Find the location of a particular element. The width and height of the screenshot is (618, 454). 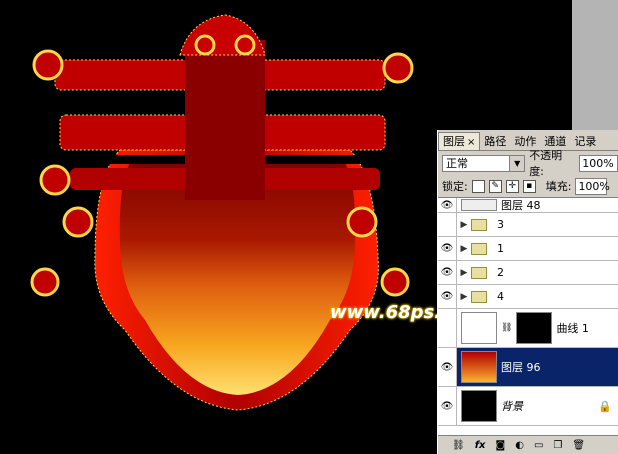

swirl-right-top is located at coordinates (398, 68).